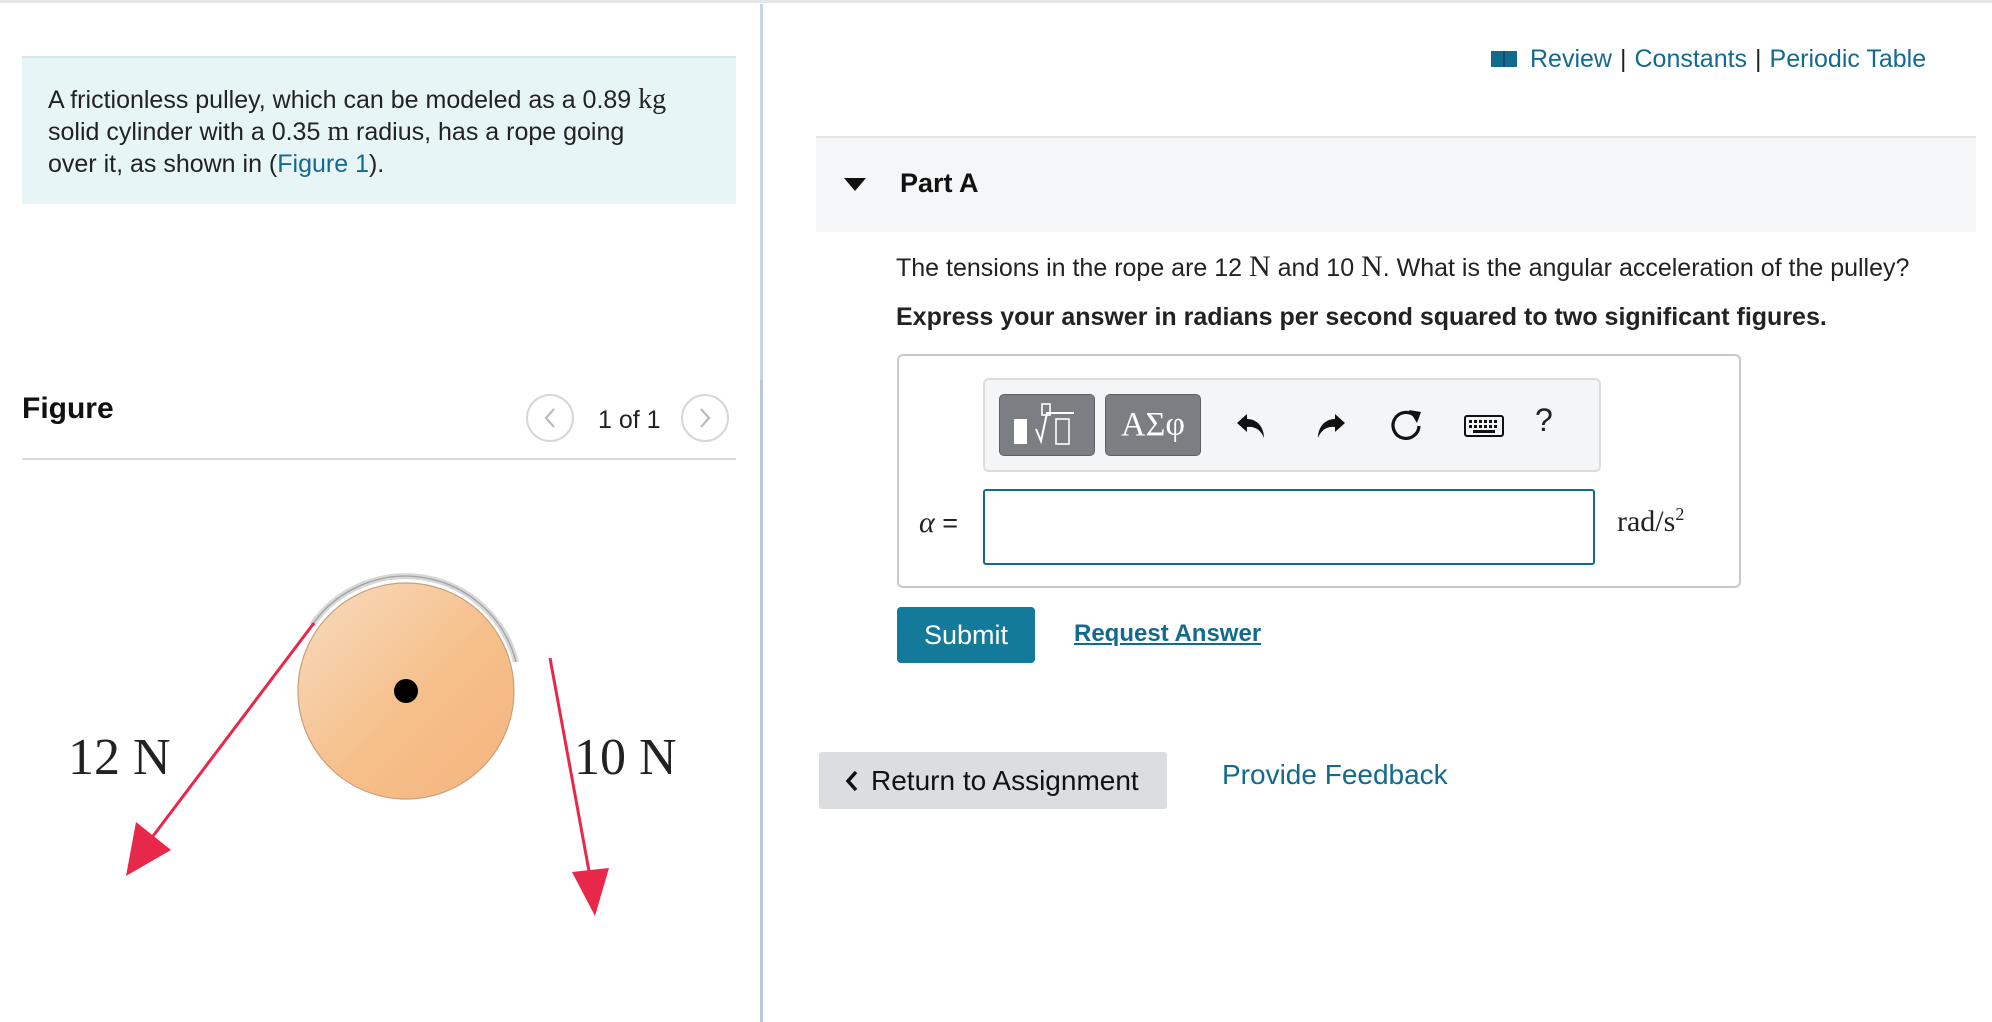 The height and width of the screenshot is (1022, 1992). Describe the element at coordinates (1316, 268) in the screenshot. I see `question-segment: and 10` at that location.